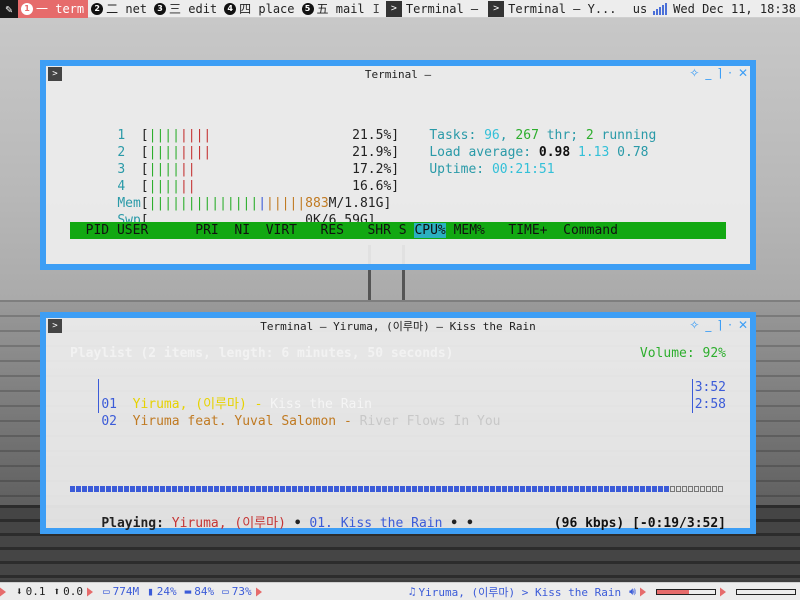 Image resolution: width=800 pixels, height=600 pixels. Describe the element at coordinates (162, 591) in the screenshot. I see `battery: ▮ 24%` at that location.